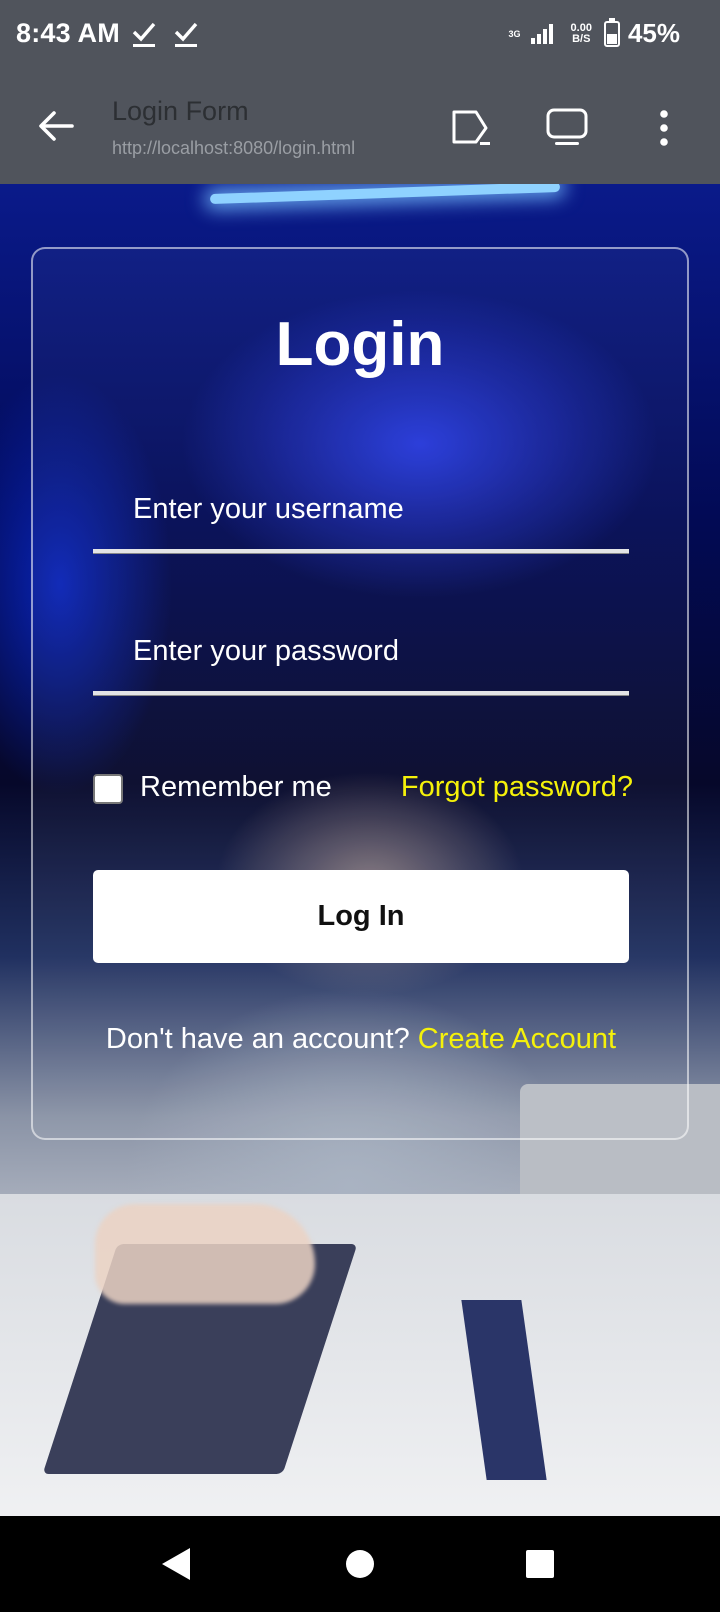  What do you see at coordinates (68, 33) in the screenshot?
I see `status-time: 8:43 AM` at bounding box center [68, 33].